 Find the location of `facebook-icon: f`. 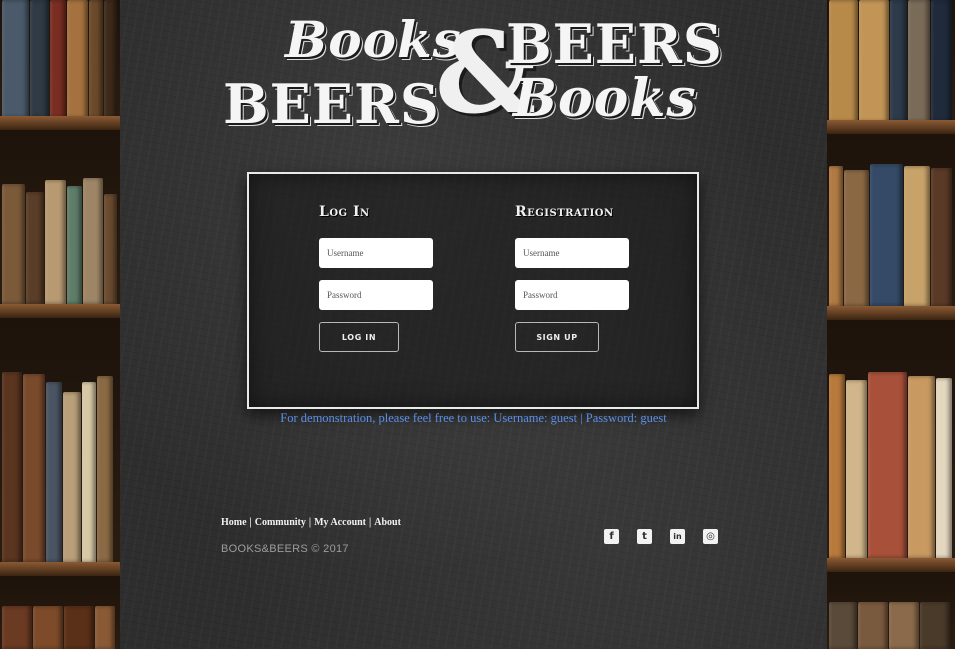

facebook-icon: f is located at coordinates (611, 536).